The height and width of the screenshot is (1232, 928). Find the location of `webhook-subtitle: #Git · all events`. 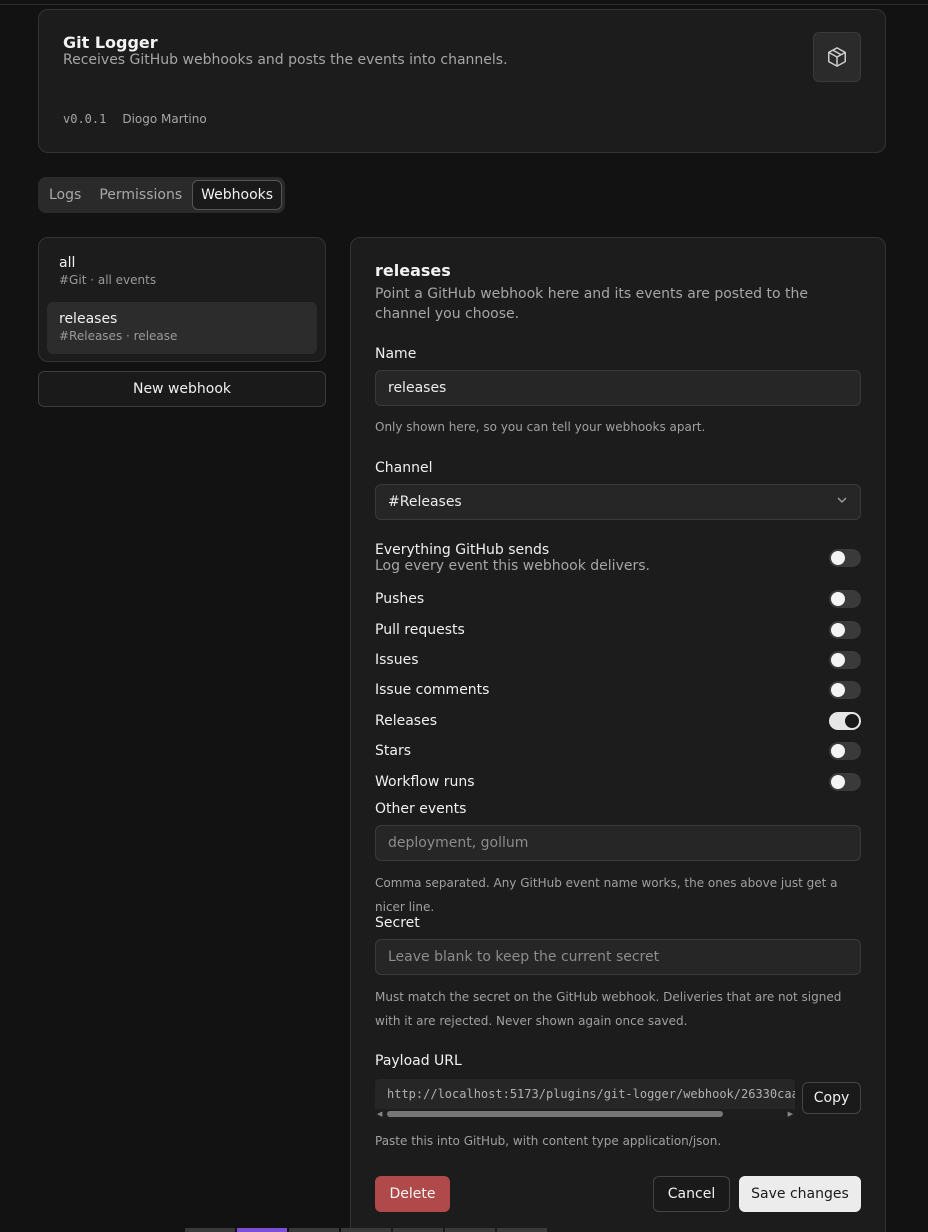

webhook-subtitle: #Git · all events is located at coordinates (108, 280).